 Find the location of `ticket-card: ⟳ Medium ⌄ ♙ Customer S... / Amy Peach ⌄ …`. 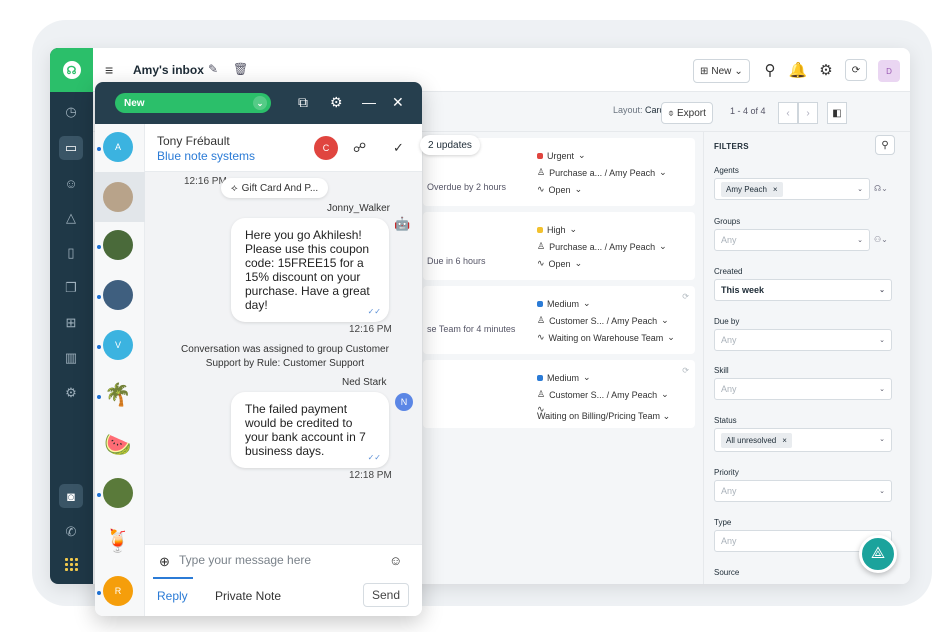

ticket-card: ⟳ Medium ⌄ ♙ Customer S... / Amy Peach ⌄ … is located at coordinates (559, 394).